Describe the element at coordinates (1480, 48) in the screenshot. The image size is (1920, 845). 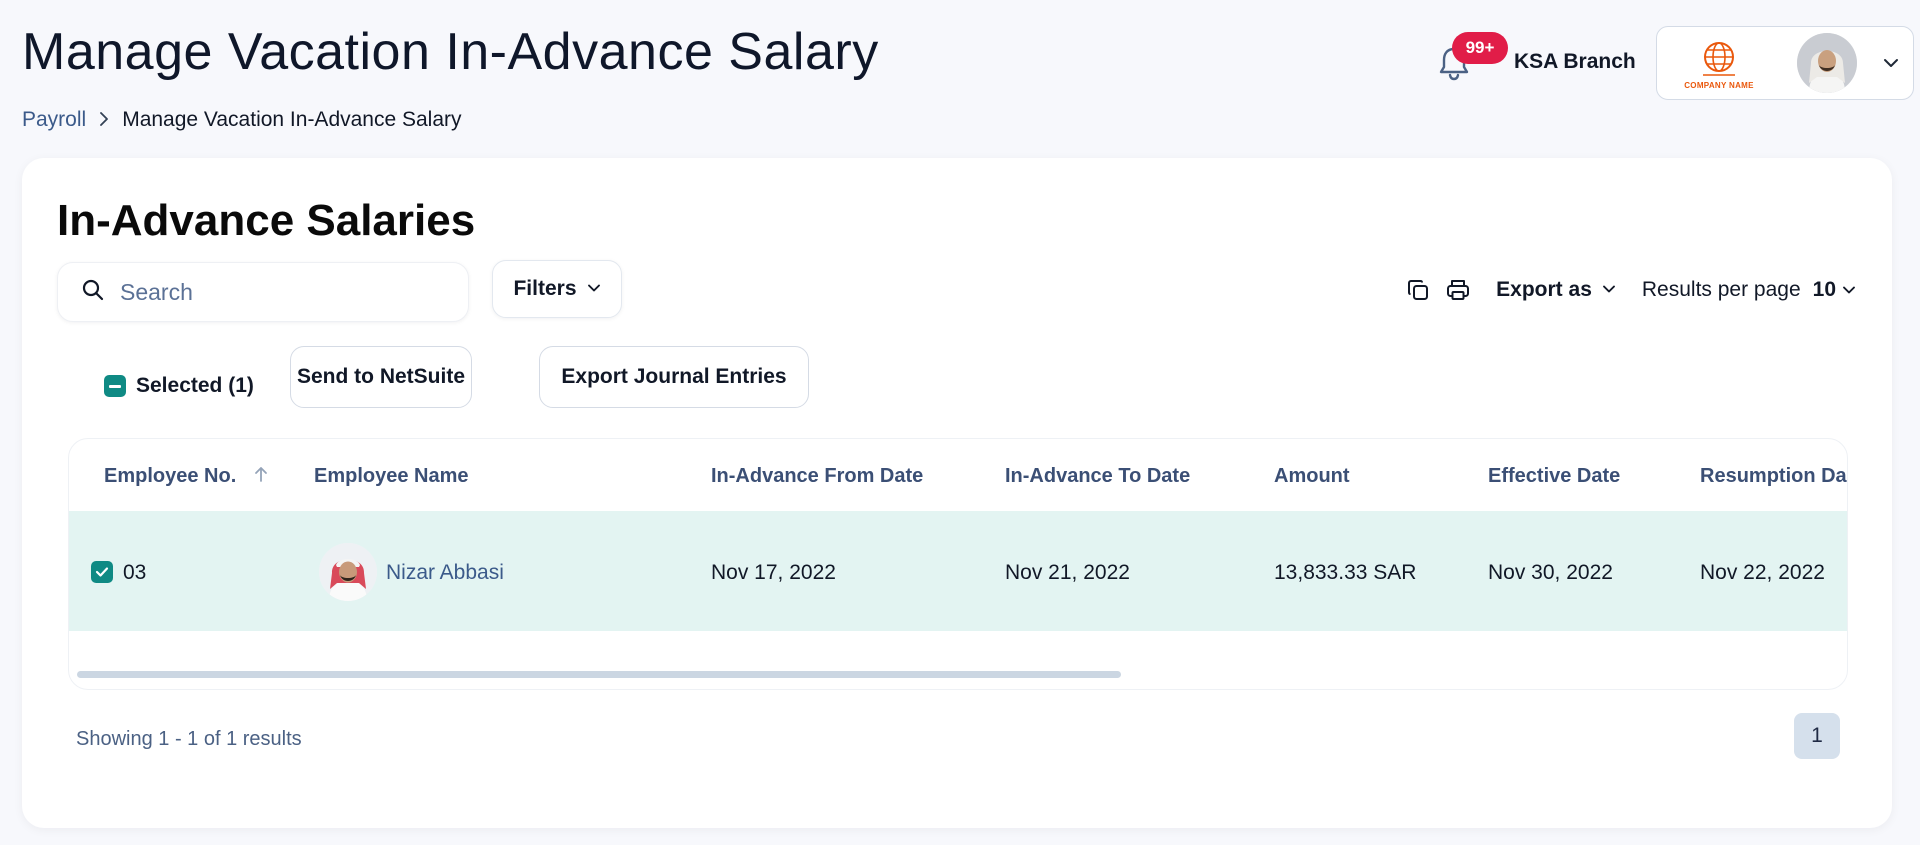
I see `notification-badge: 99+` at that location.